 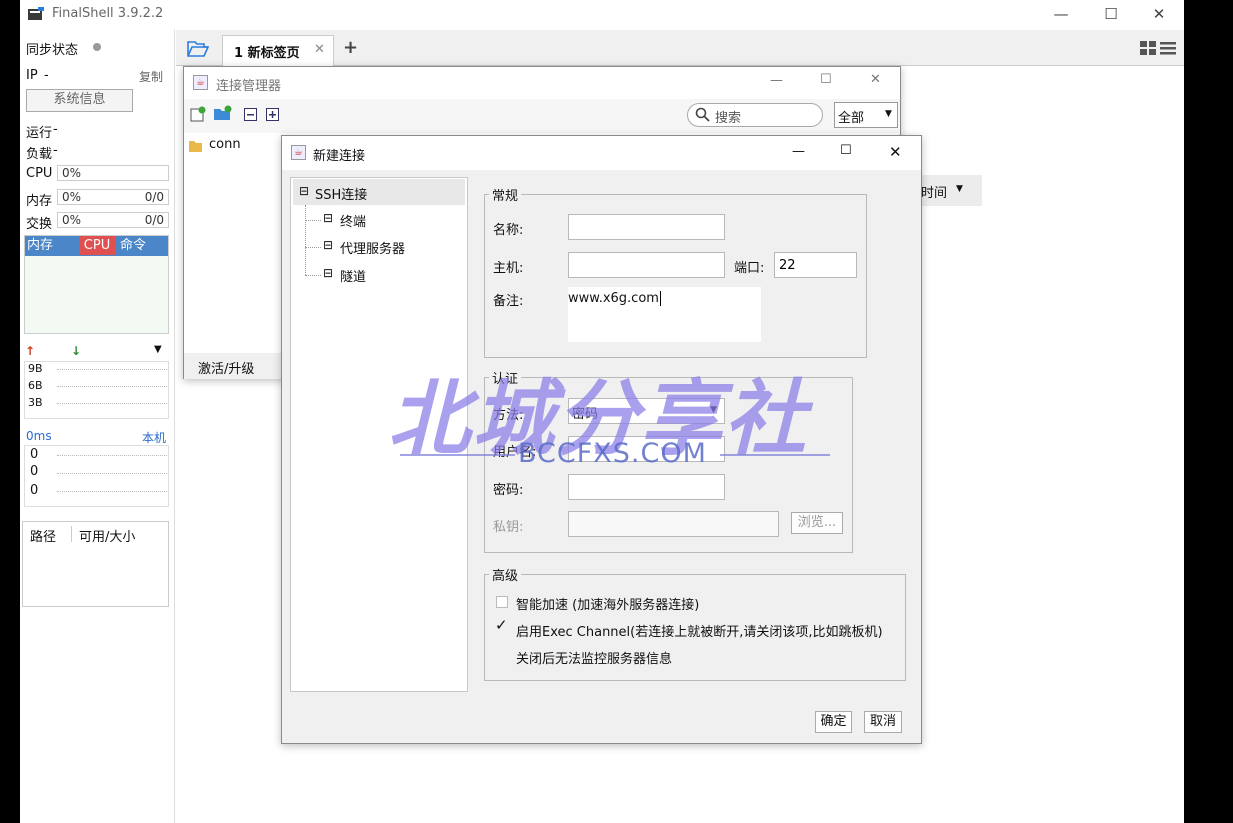 What do you see at coordinates (133, 245) in the screenshot?
I see `process-header-command: 命令` at bounding box center [133, 245].